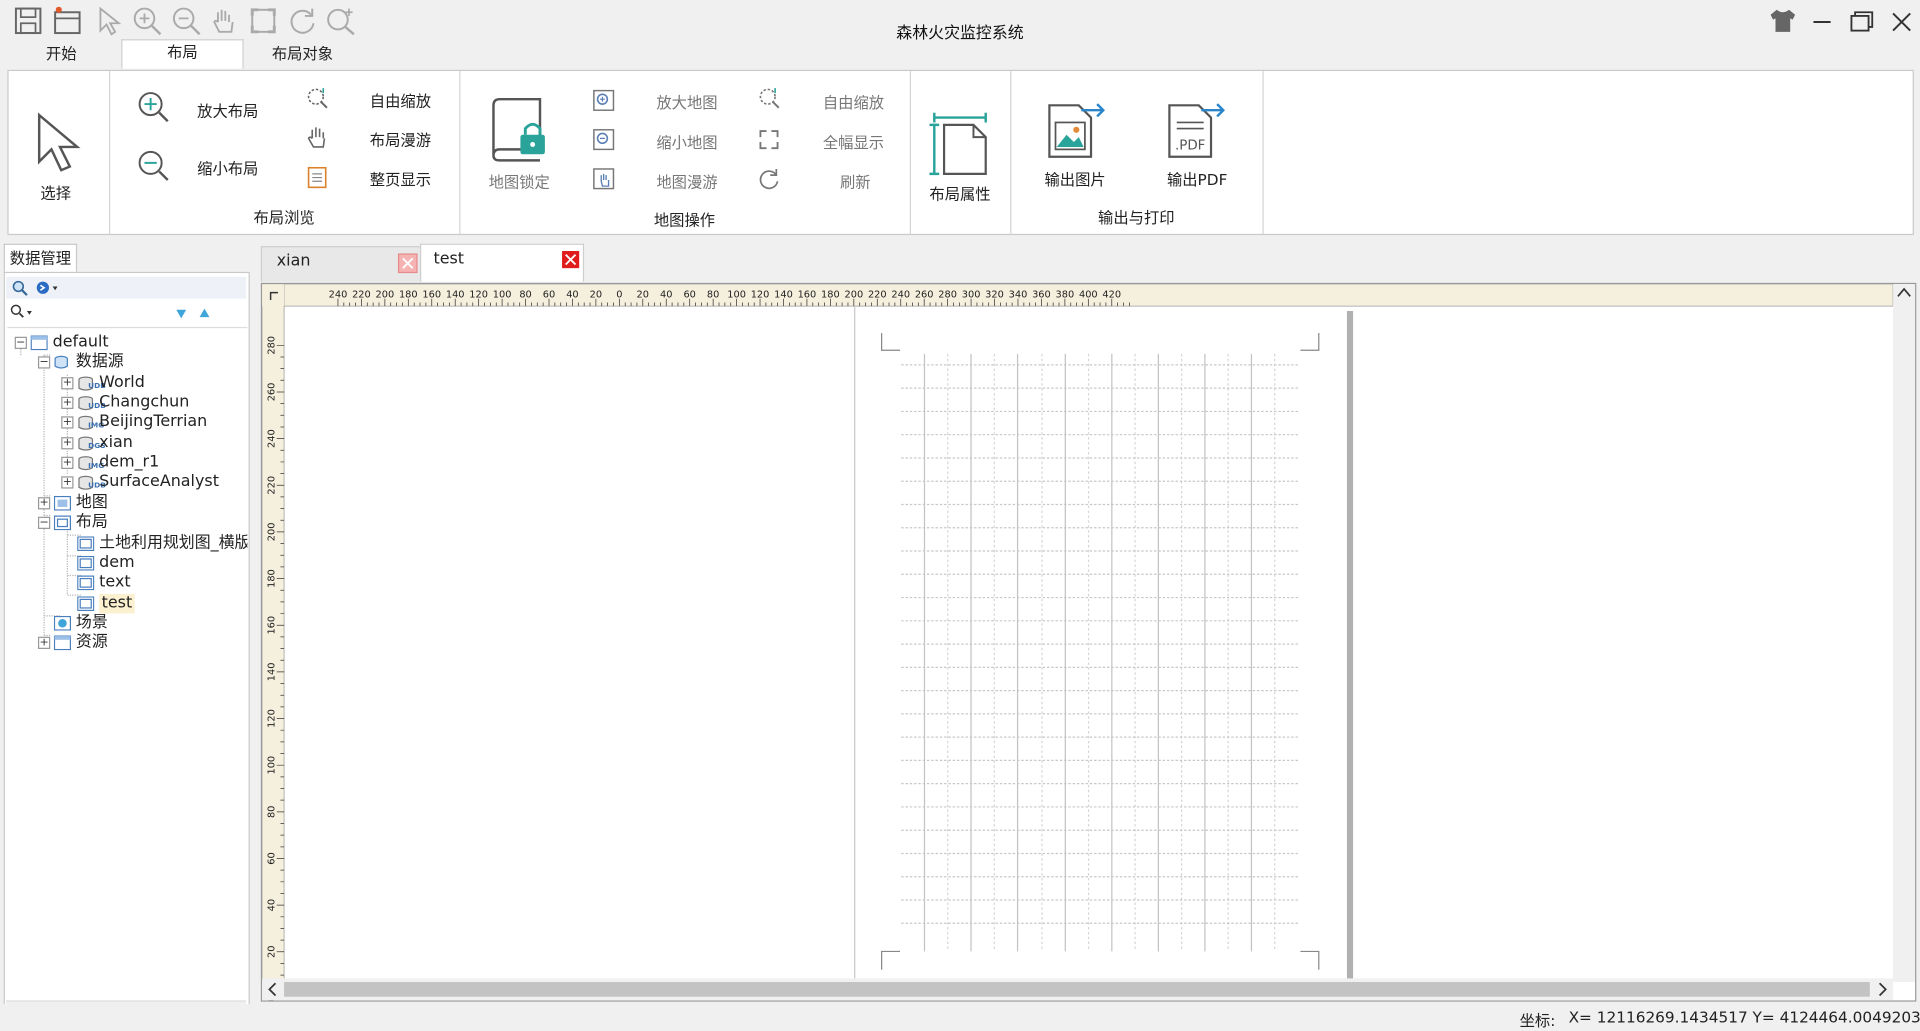 The height and width of the screenshot is (1031, 1920). Describe the element at coordinates (1076, 130) in the screenshot. I see `export-image-icon` at that location.